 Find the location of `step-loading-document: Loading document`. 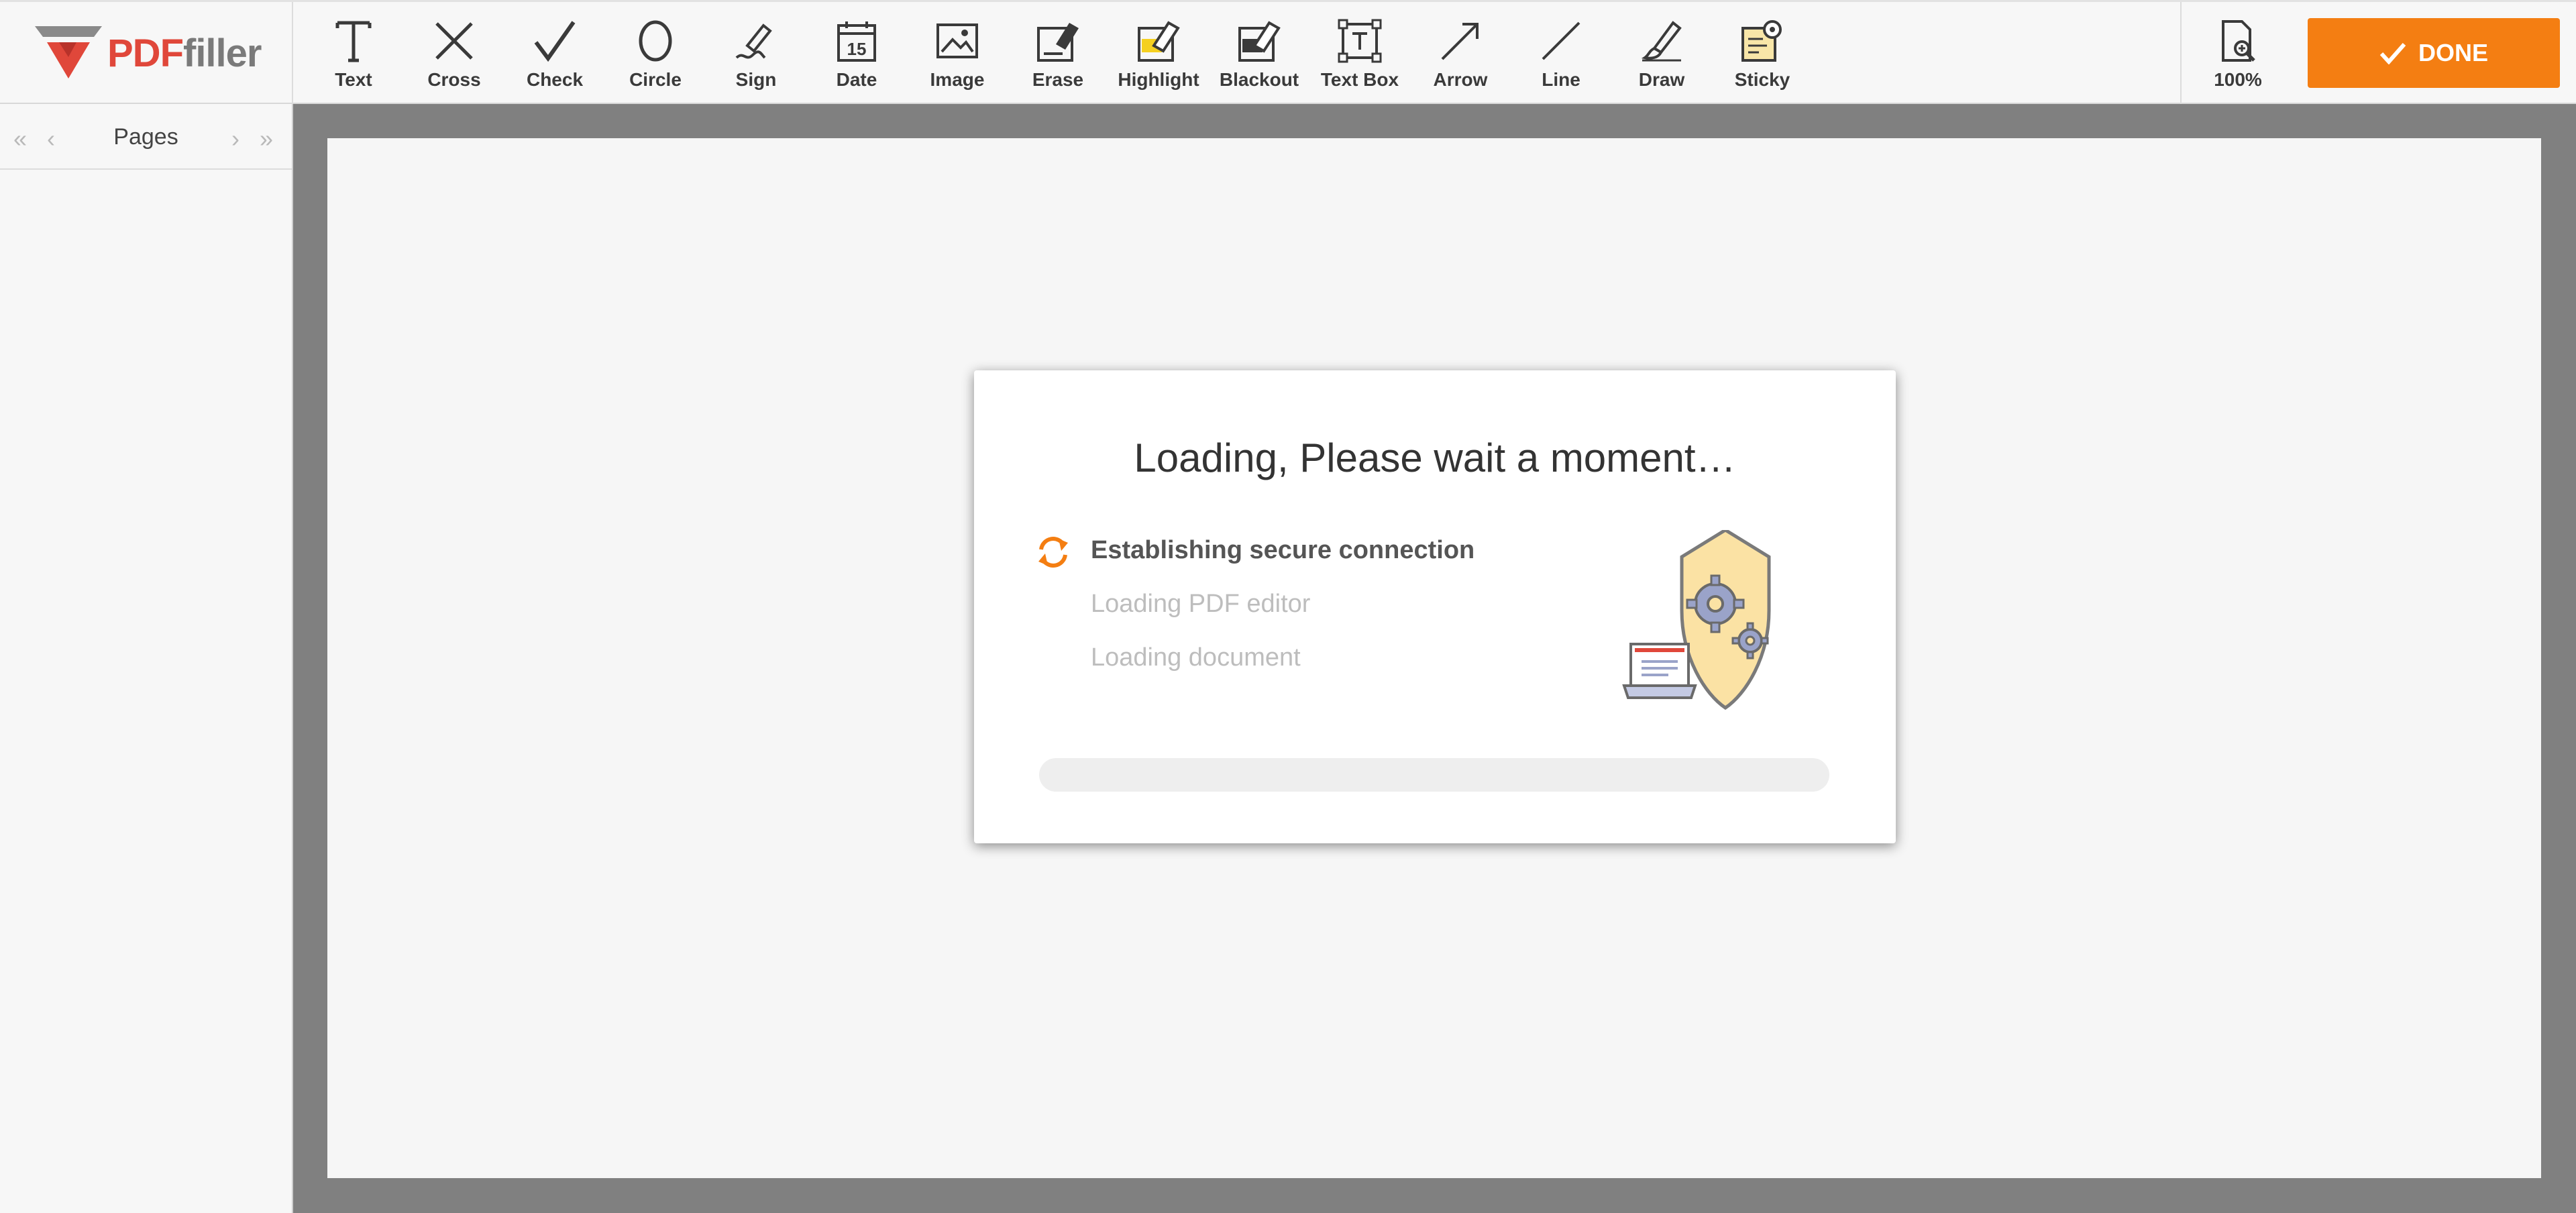

step-loading-document: Loading document is located at coordinates (1196, 657).